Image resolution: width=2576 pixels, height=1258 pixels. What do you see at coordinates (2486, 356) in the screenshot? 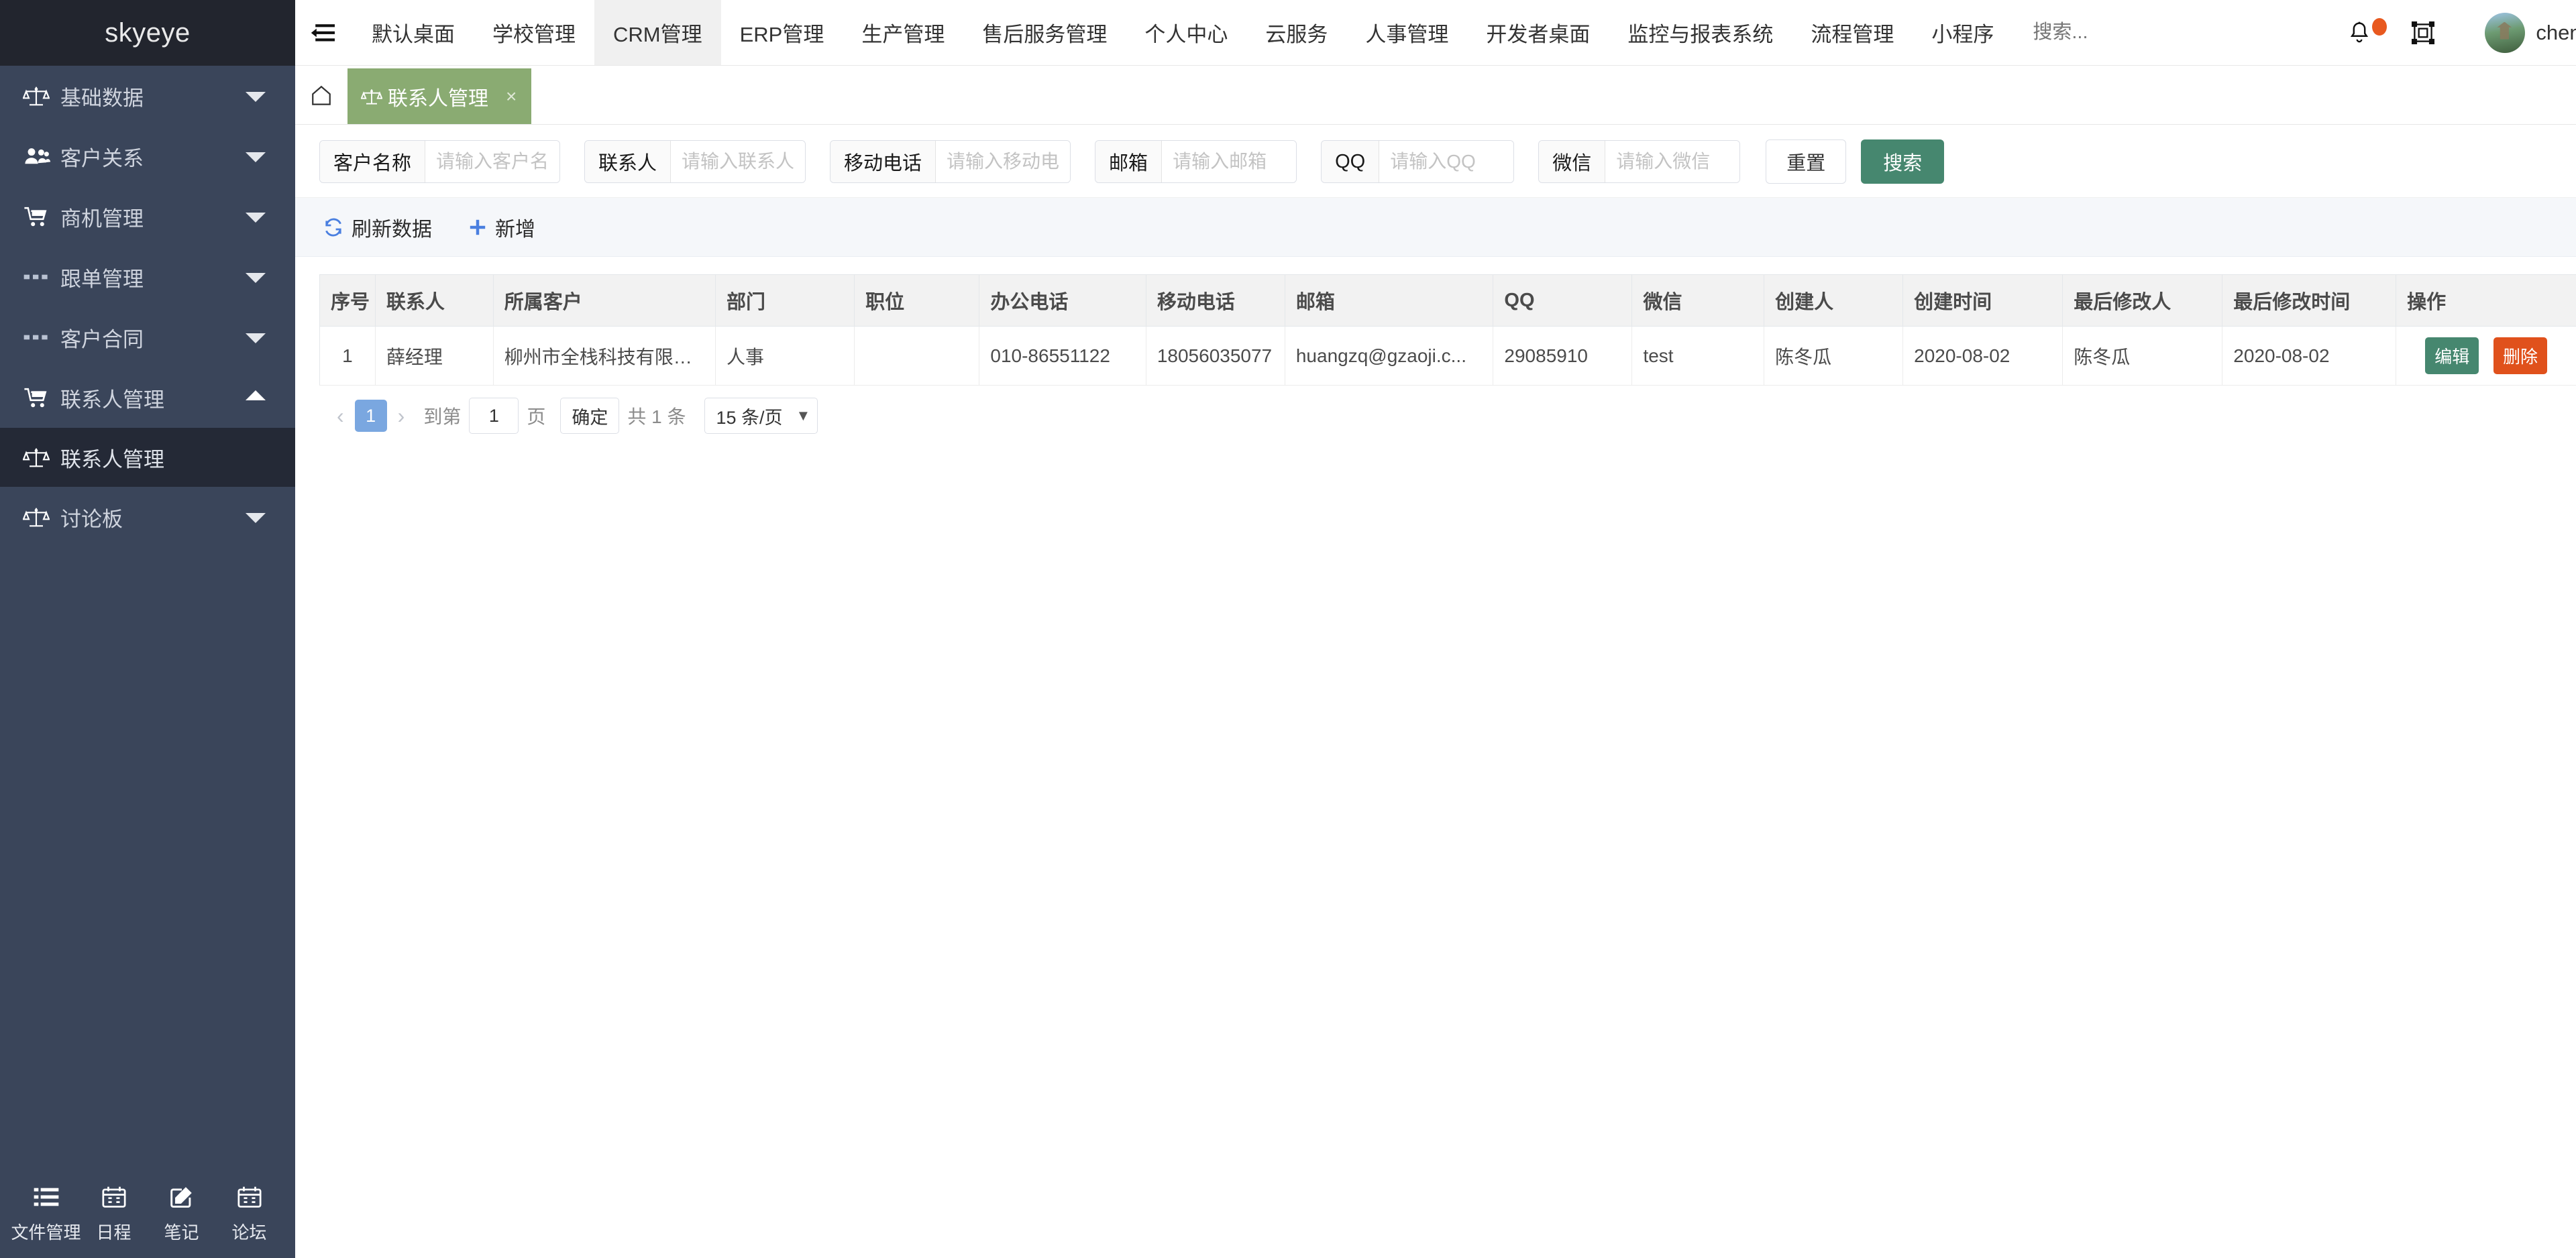
I see `cell-operations: 编辑 删除` at bounding box center [2486, 356].